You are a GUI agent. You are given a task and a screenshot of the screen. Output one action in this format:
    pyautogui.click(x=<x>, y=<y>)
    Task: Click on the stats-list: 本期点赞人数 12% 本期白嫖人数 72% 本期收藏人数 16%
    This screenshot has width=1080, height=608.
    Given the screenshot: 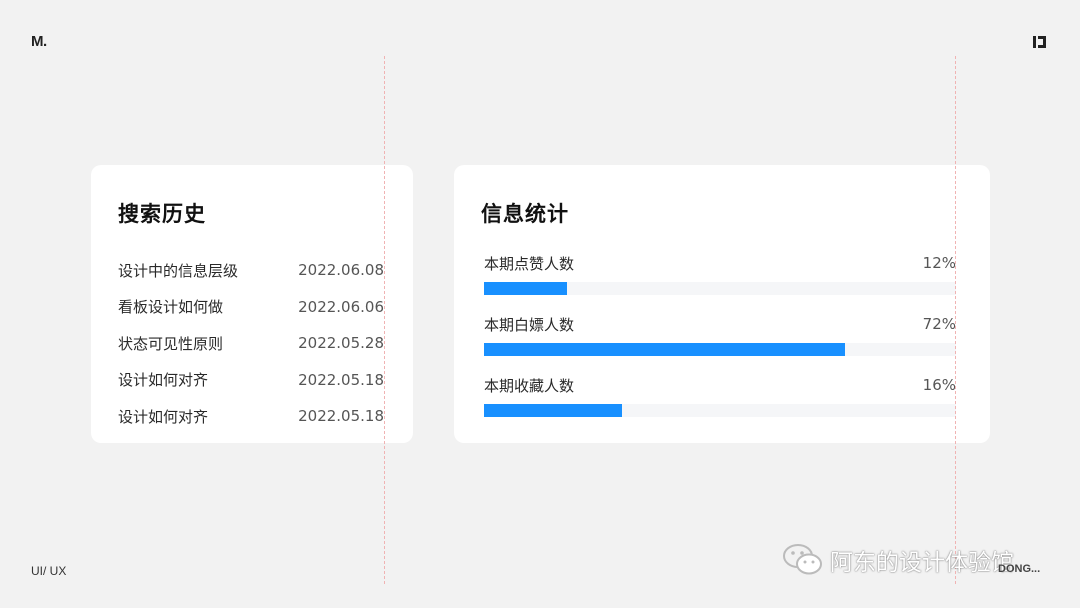 What is the action you would take?
    pyautogui.click(x=720, y=343)
    